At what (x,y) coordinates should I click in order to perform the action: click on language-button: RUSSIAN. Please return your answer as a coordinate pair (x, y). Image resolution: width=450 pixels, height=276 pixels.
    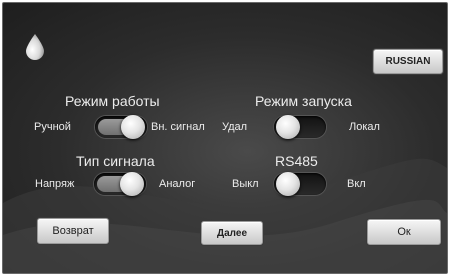
    Looking at the image, I should click on (408, 61).